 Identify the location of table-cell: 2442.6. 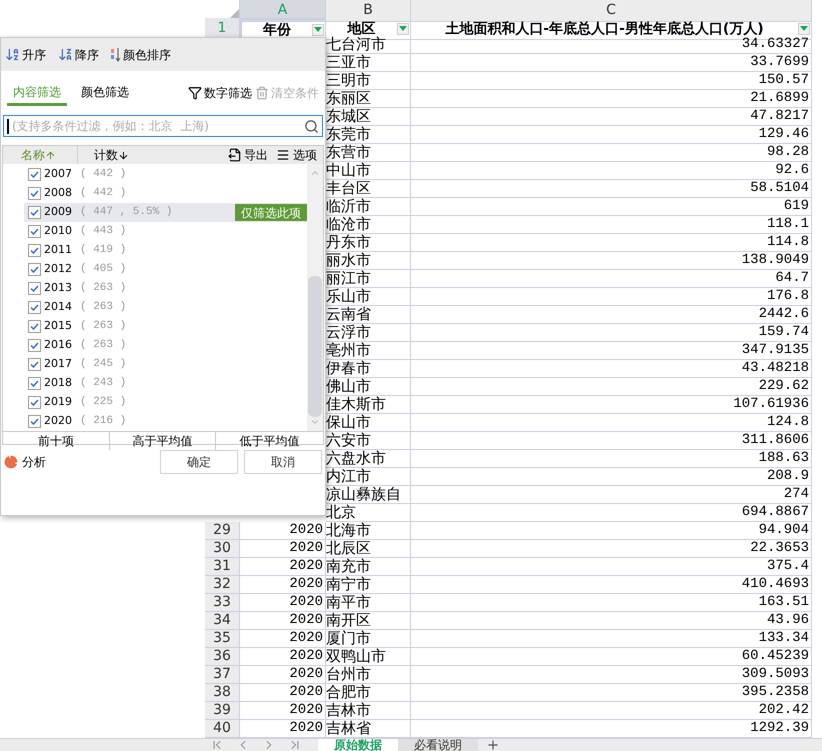
(611, 315).